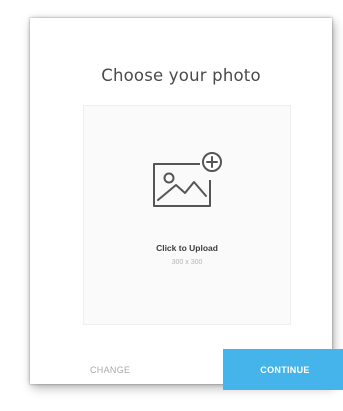 The image size is (343, 411). I want to click on image-add-icon, so click(187, 179).